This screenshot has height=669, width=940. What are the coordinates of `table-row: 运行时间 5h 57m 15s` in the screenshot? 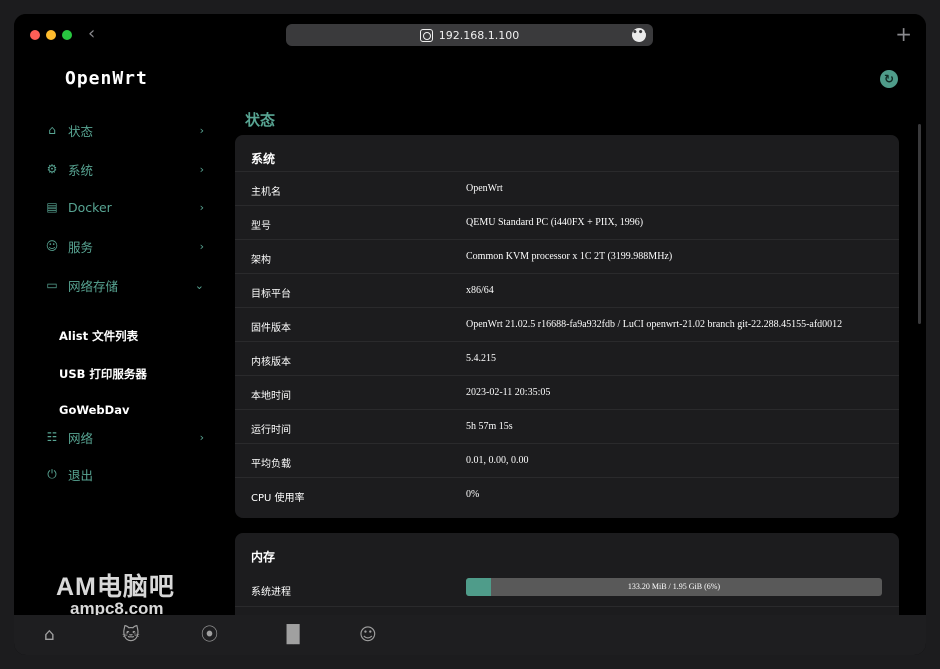 It's located at (567, 426).